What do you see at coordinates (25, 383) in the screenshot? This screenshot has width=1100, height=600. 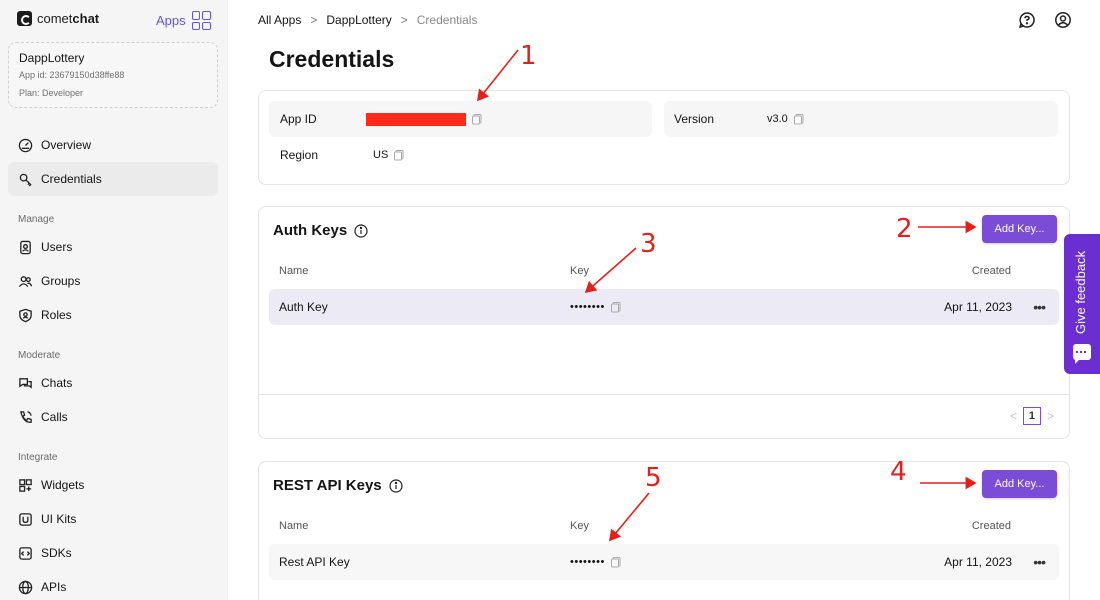 I see `chat-bubbles-icon` at bounding box center [25, 383].